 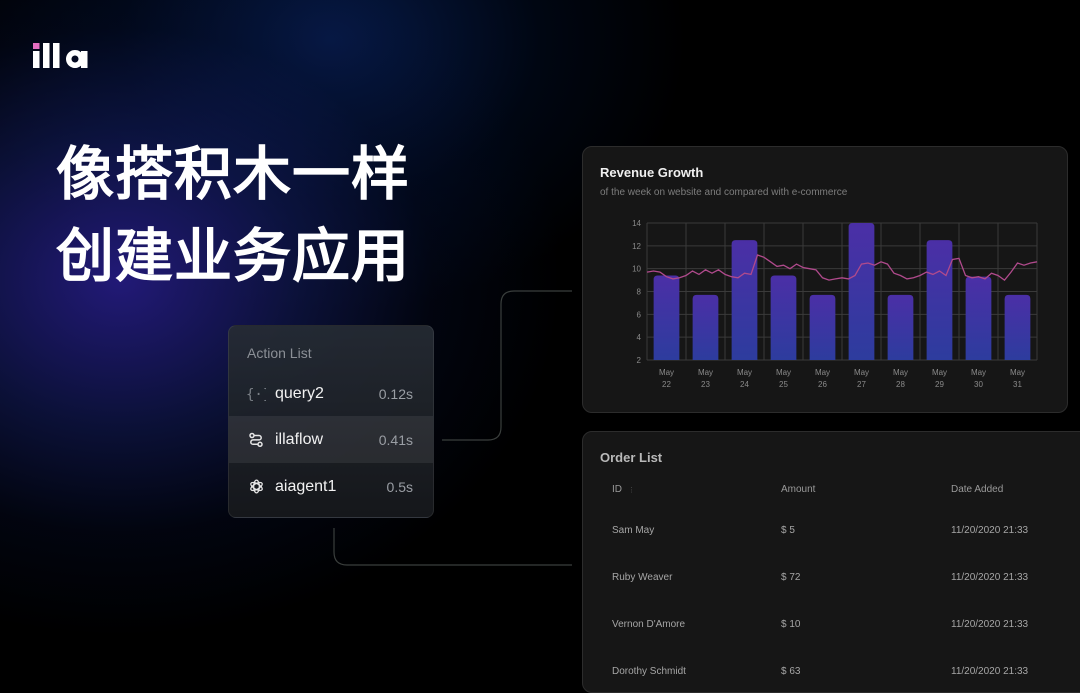 I want to click on column-header-id: ID ⋮, so click(x=623, y=489).